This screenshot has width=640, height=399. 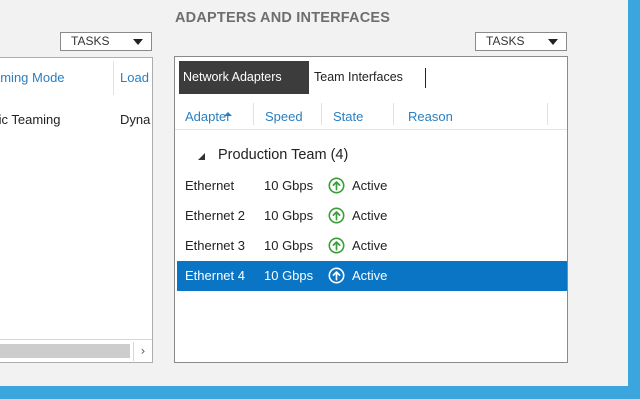 I want to click on scroll-right-button: ›, so click(x=142, y=351).